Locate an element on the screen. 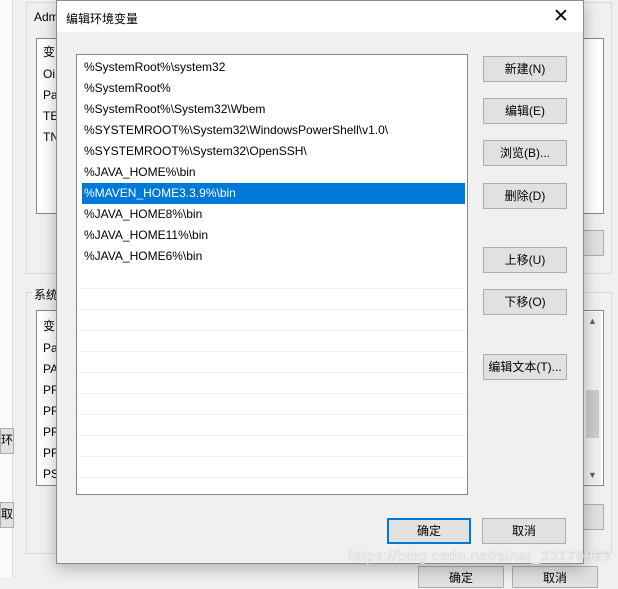  list-item: %JAVA_HOME11%\bin is located at coordinates (273, 235).